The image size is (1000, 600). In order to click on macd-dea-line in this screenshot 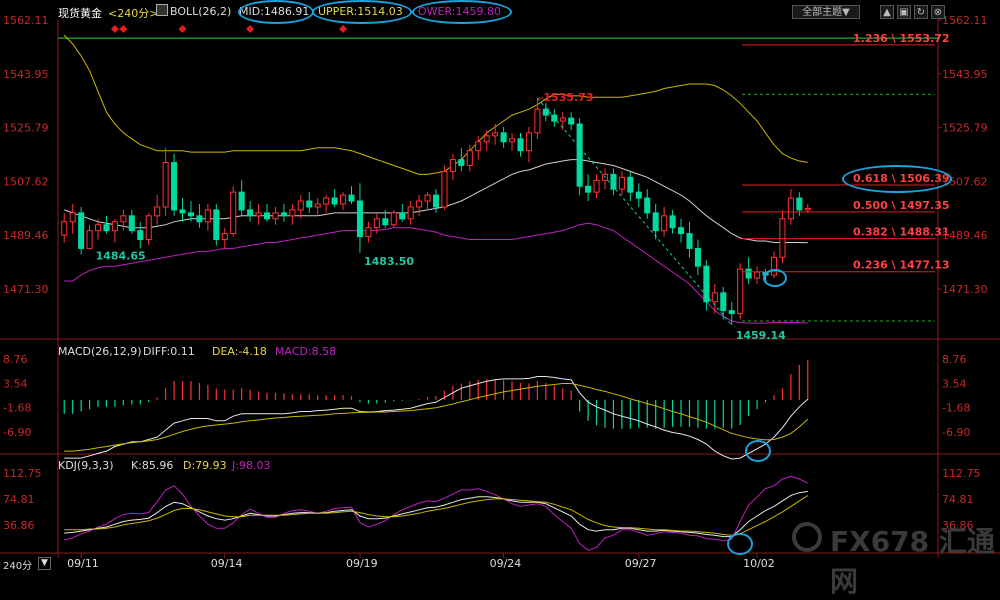, I will do `click(436, 417)`.